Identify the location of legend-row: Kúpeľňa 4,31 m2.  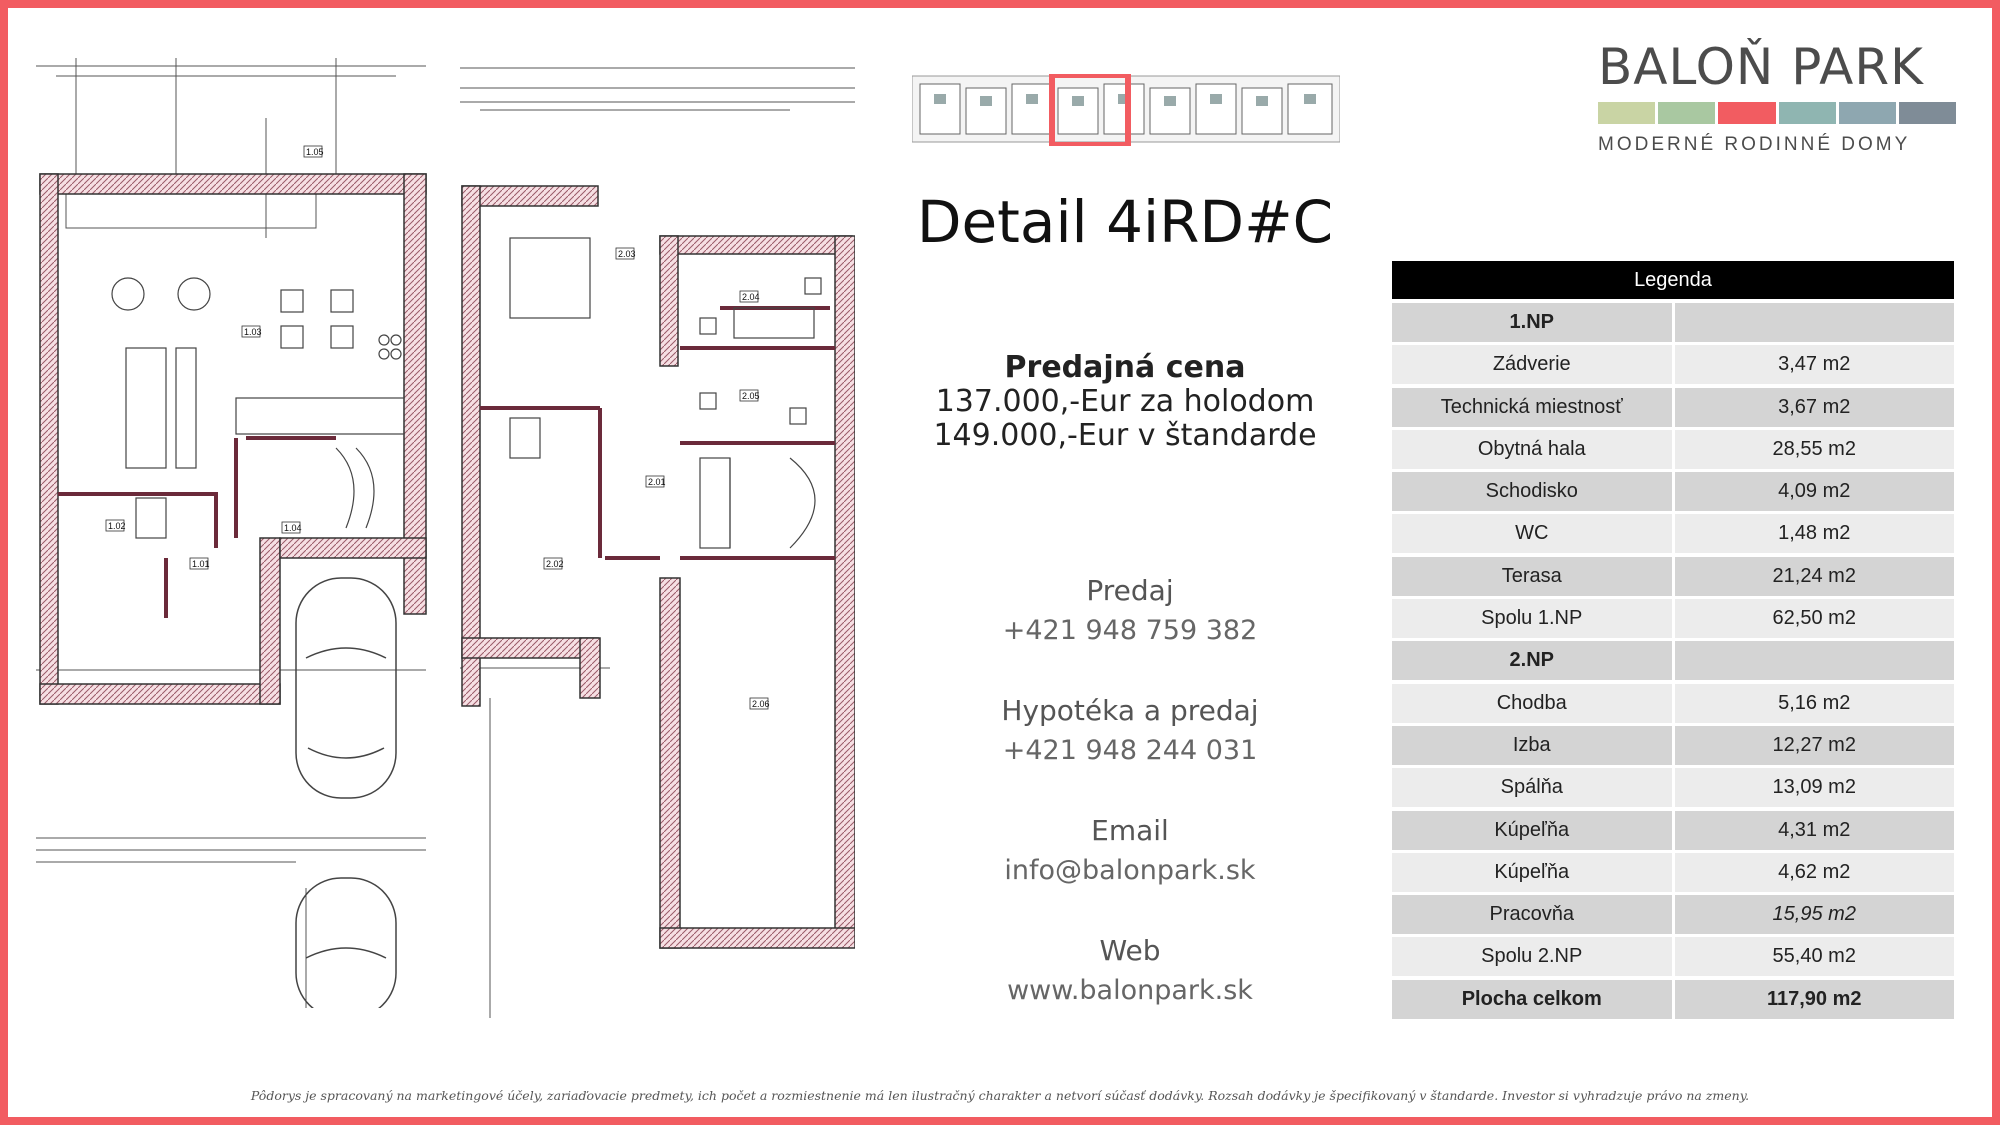
(1673, 830).